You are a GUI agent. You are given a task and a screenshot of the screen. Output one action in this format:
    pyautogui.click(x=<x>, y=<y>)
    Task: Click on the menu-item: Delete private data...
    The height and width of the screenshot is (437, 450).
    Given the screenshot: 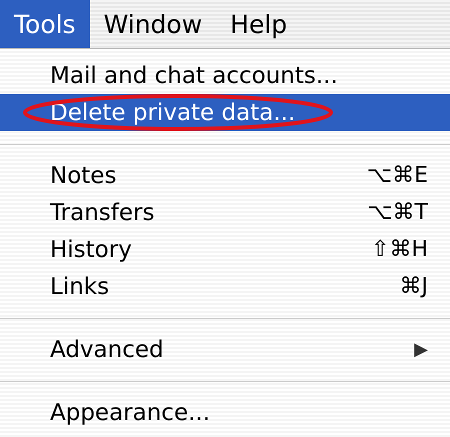 What is the action you would take?
    pyautogui.click(x=225, y=112)
    